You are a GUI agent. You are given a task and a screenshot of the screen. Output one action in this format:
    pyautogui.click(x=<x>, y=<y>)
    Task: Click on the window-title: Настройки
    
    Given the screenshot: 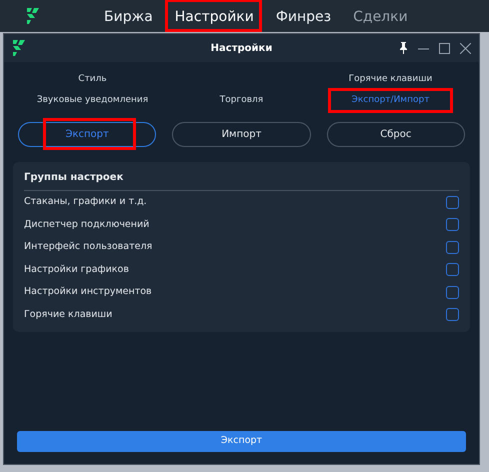 What is the action you would take?
    pyautogui.click(x=241, y=49)
    